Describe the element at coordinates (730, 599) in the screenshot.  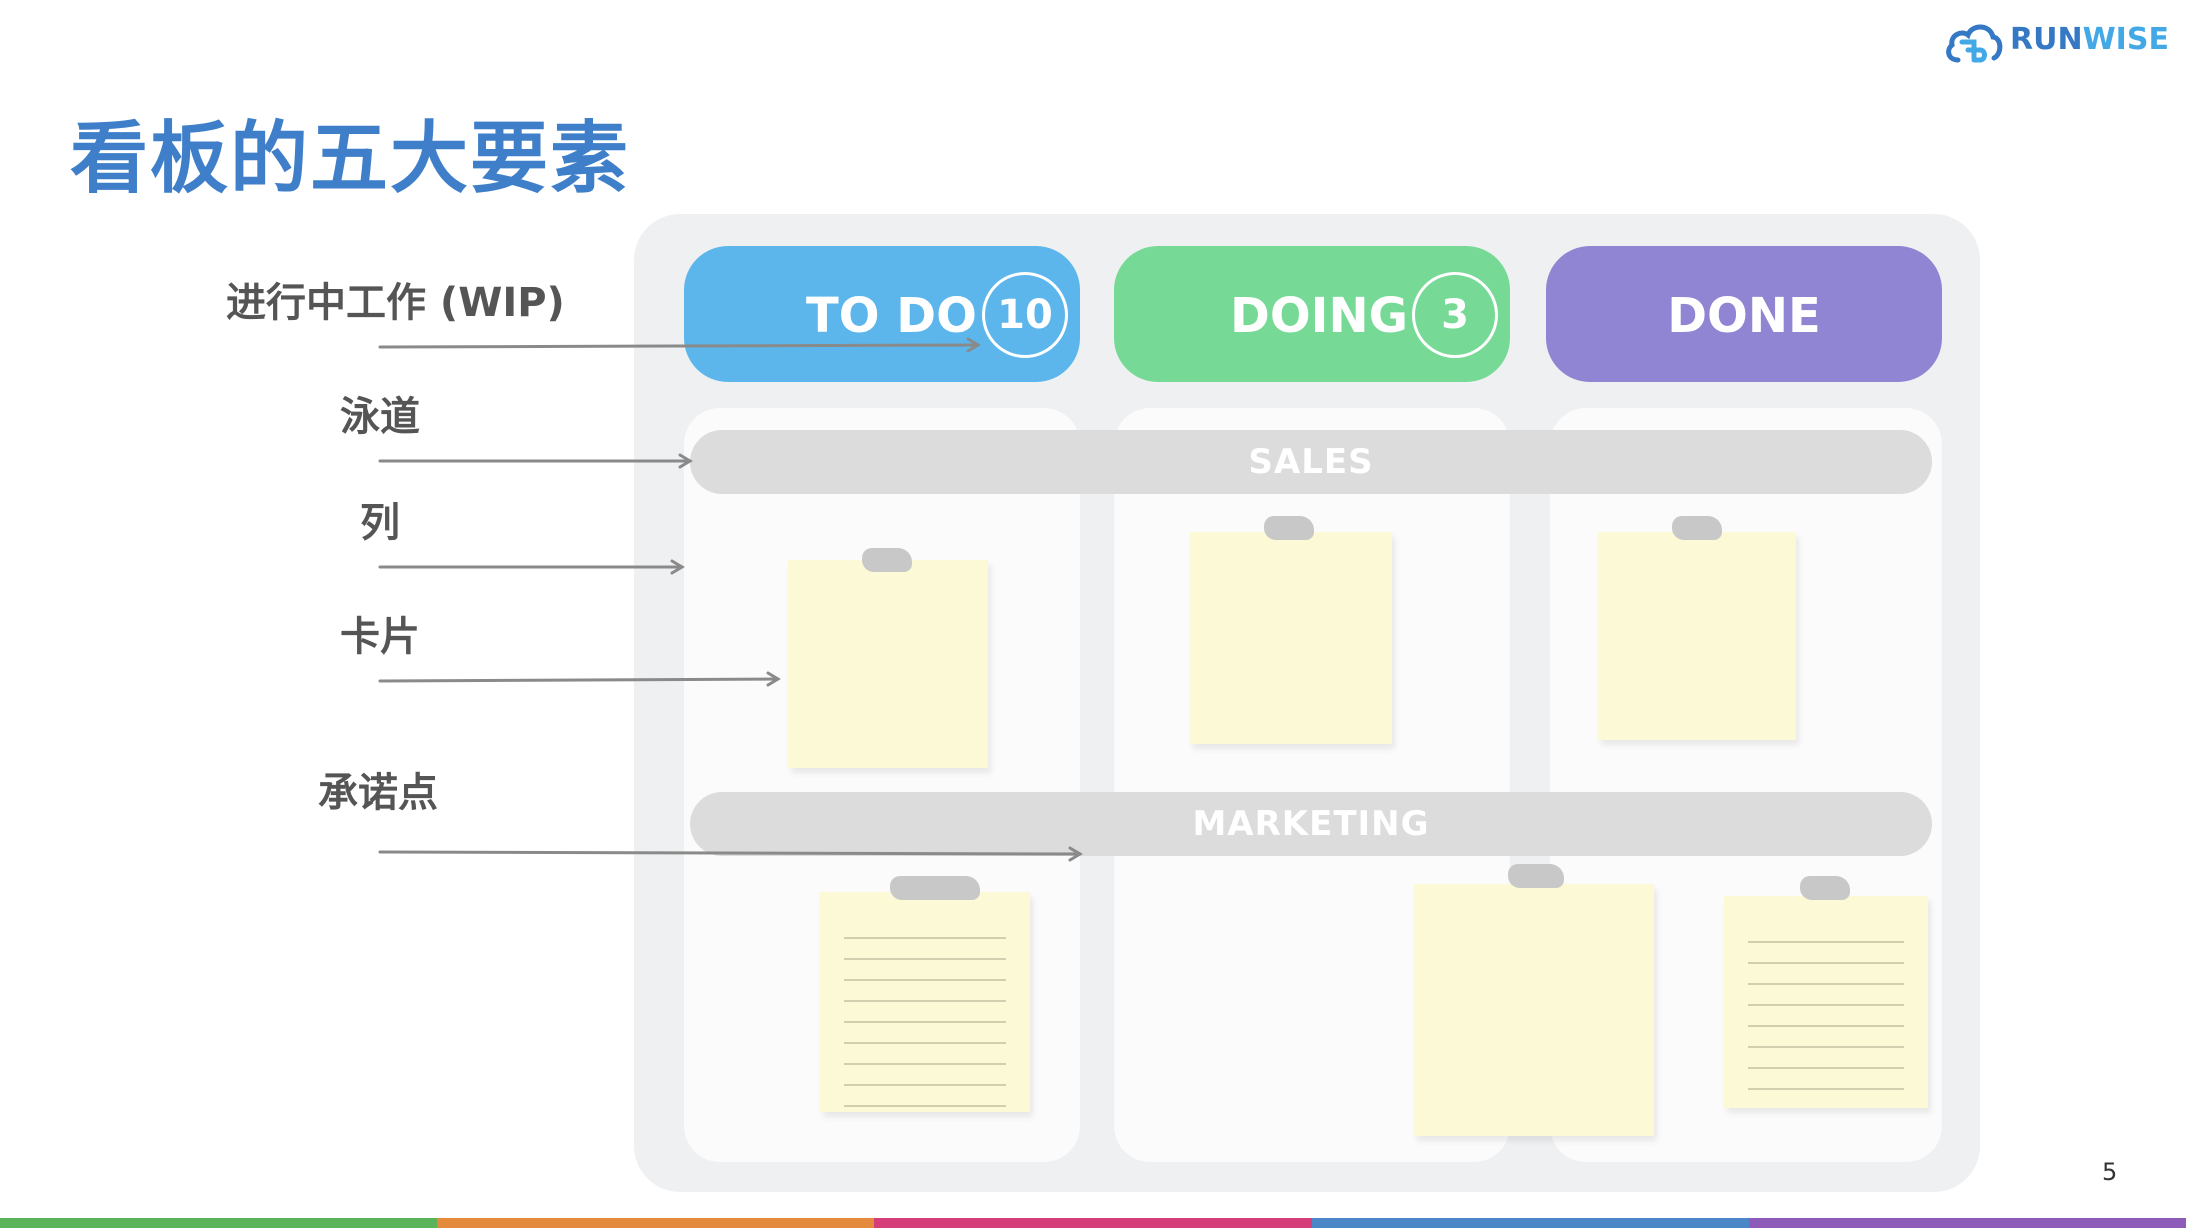
I see `pointer-arrows` at that location.